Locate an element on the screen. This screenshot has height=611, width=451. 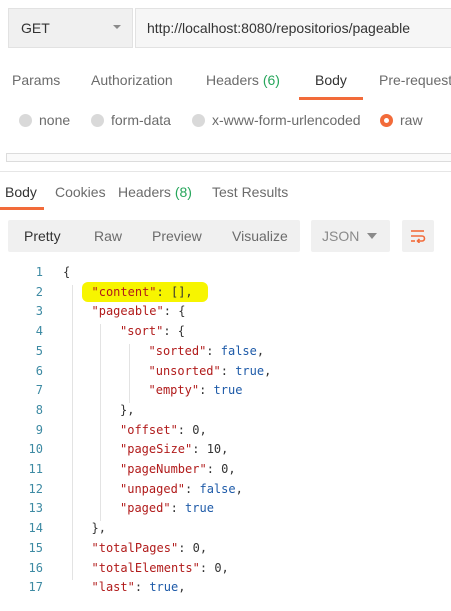
code-text: "unpaged": false, is located at coordinates (181, 489).